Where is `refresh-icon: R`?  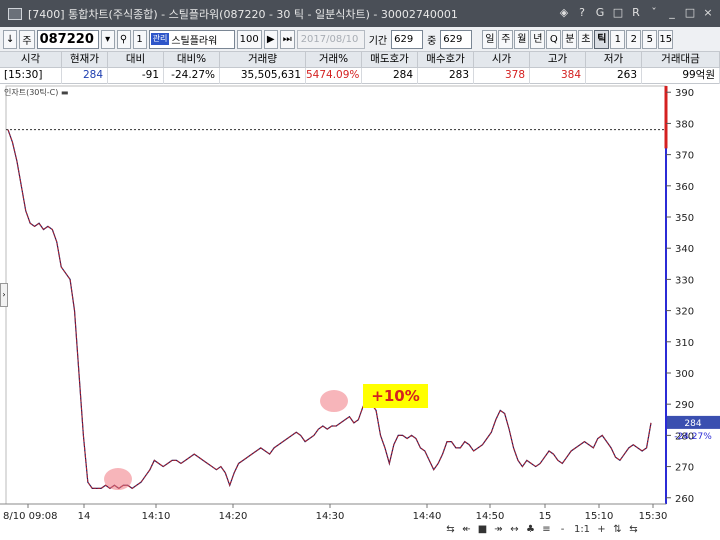
refresh-icon: R is located at coordinates (636, 12).